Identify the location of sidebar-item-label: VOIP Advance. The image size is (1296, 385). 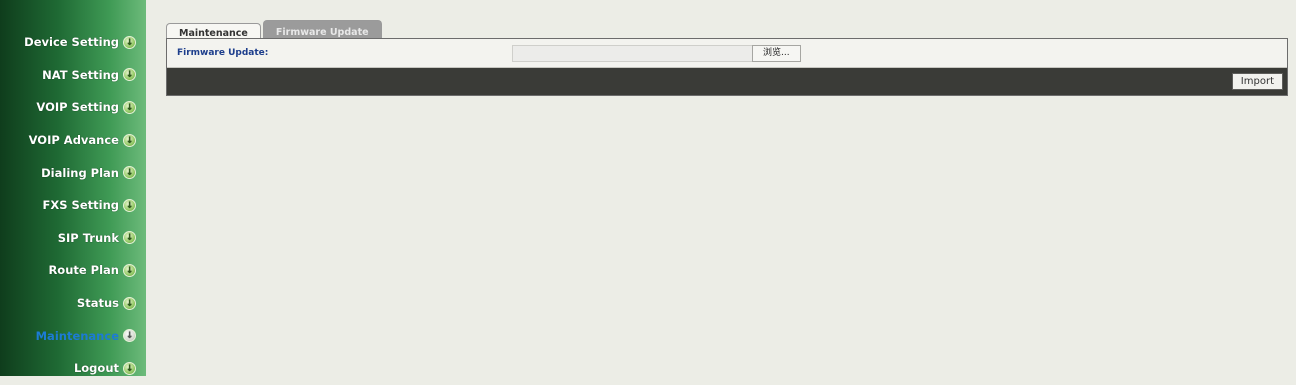
(73, 140).